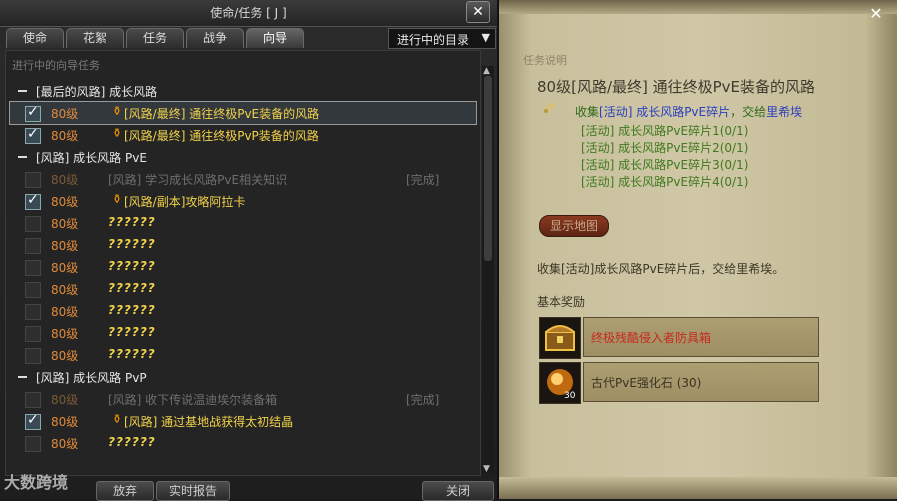 Image resolution: width=897 pixels, height=501 pixels. What do you see at coordinates (95, 38) in the screenshot?
I see `tab-trivia: 花絮` at bounding box center [95, 38].